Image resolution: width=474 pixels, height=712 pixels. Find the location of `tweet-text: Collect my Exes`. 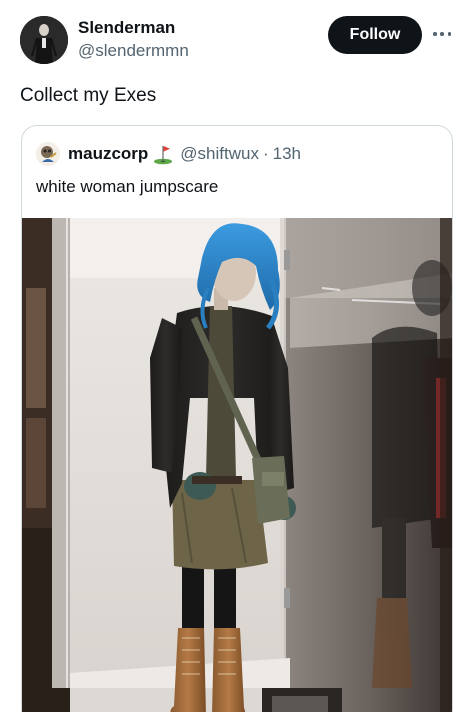

tweet-text: Collect my Exes is located at coordinates (88, 95).